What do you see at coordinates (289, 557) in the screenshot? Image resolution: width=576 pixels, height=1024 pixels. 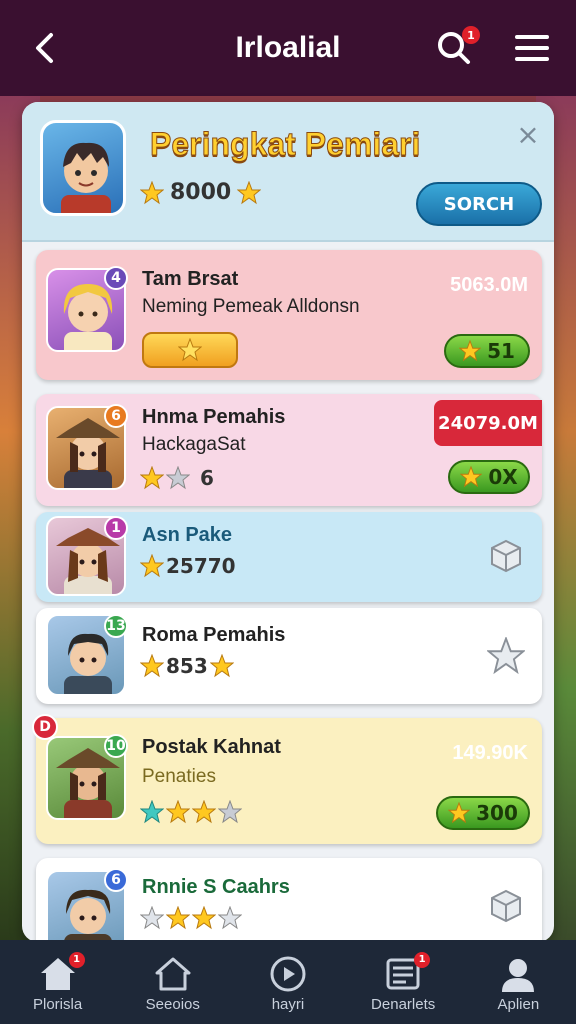 I see `list-item: 1 Asn Pake 25770` at bounding box center [289, 557].